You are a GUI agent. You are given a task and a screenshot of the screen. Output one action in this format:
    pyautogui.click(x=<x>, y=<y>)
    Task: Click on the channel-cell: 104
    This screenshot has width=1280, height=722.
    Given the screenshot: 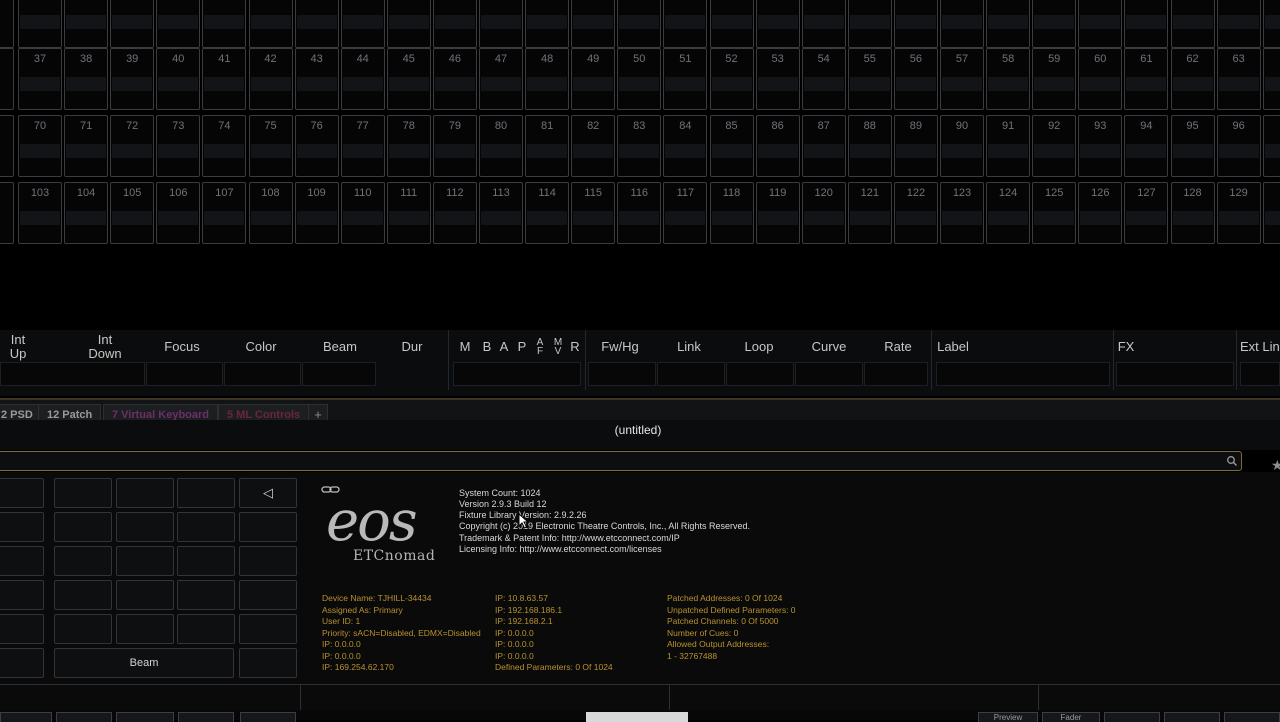 What is the action you would take?
    pyautogui.click(x=86, y=213)
    